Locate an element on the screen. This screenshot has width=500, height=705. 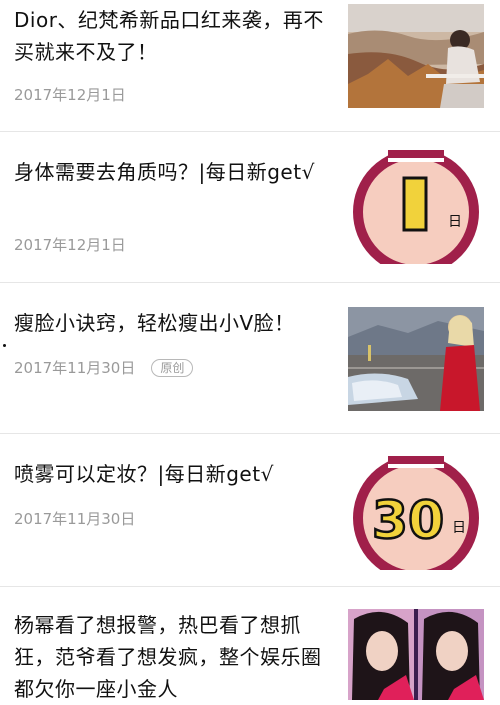
stray-dot is located at coordinates (4, 345).